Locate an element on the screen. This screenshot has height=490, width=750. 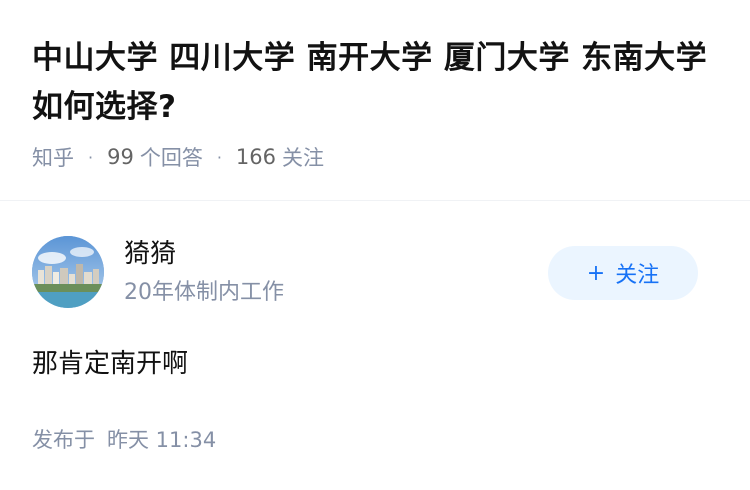
author-name: 猗猗 is located at coordinates (150, 254).